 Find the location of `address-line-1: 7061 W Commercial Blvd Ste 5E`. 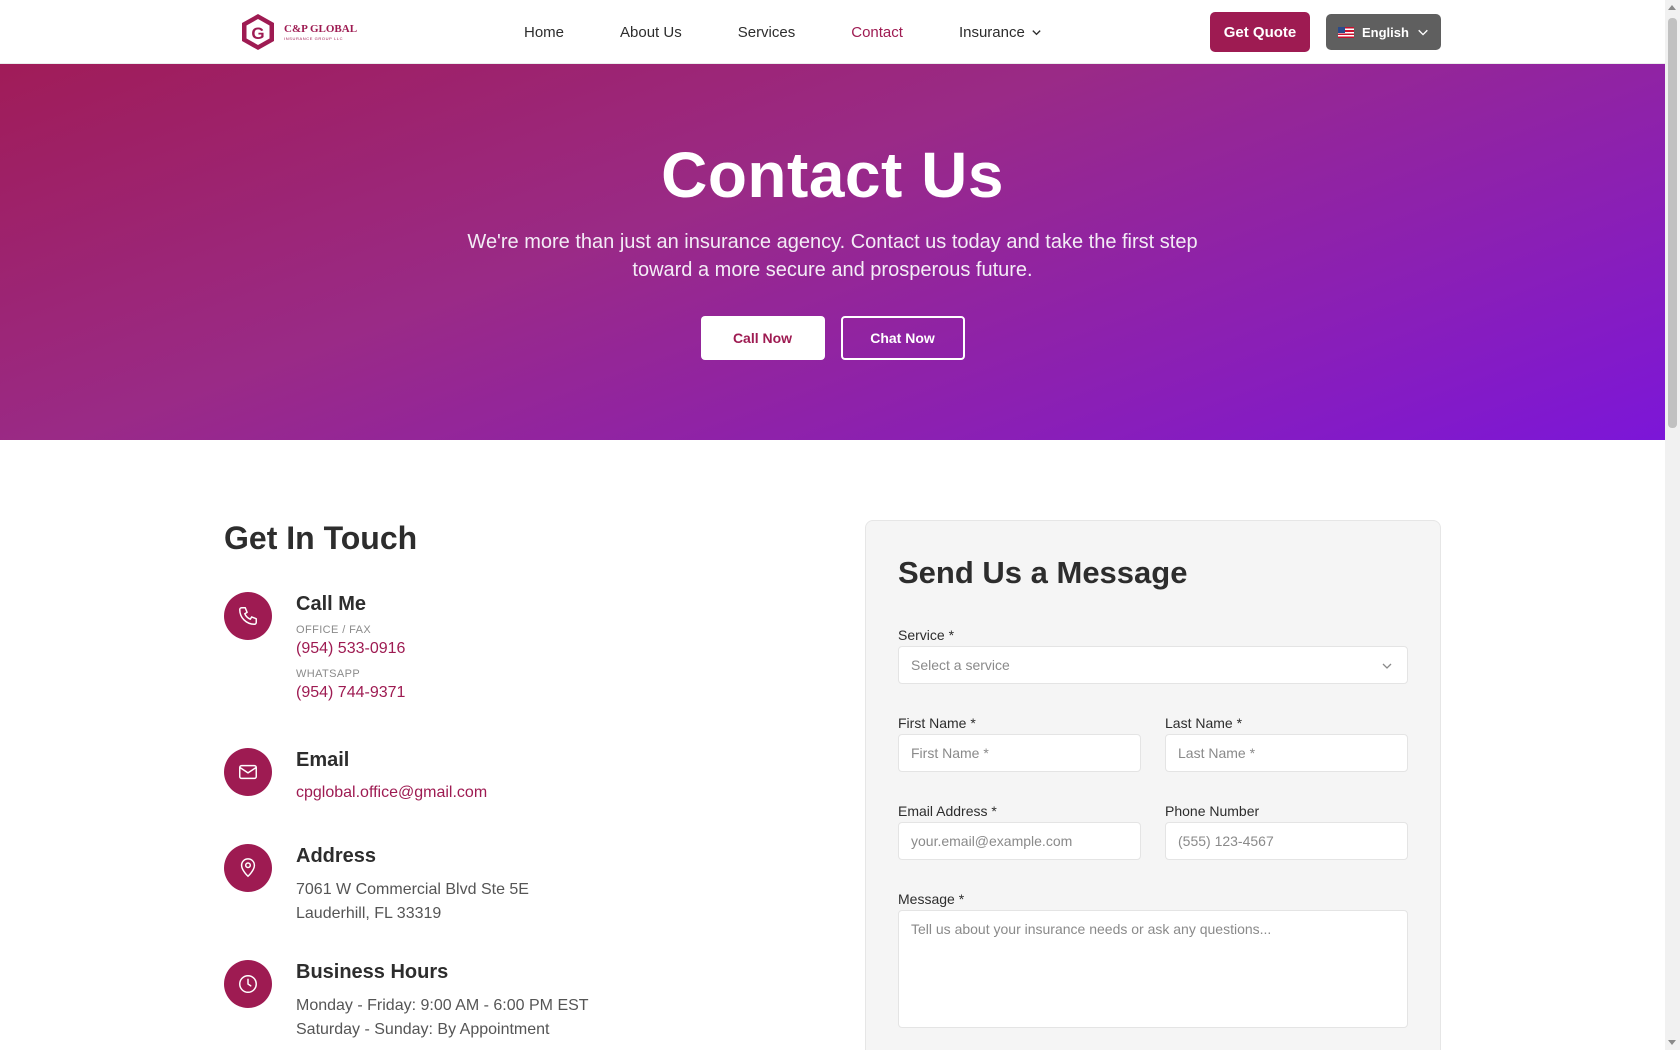

address-line-1: 7061 W Commercial Blvd Ste 5E is located at coordinates (412, 889).